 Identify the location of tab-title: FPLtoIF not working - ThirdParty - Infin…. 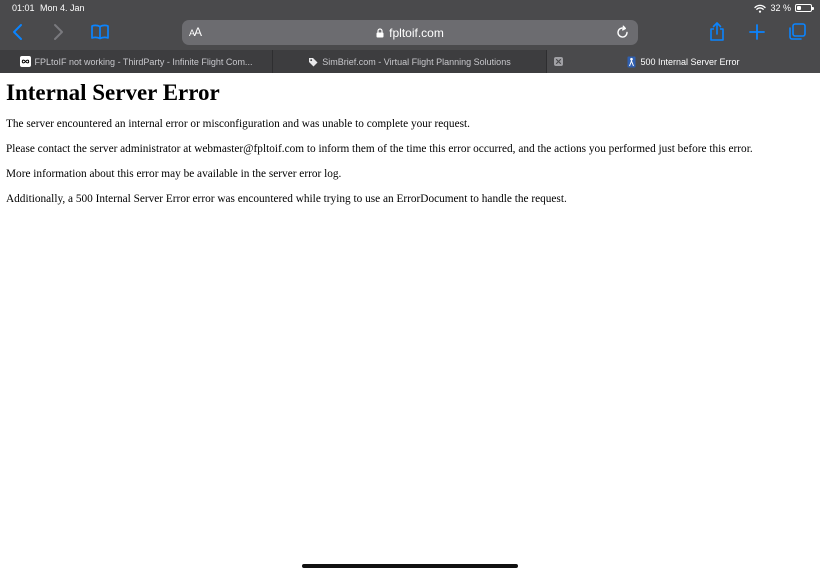
(143, 61).